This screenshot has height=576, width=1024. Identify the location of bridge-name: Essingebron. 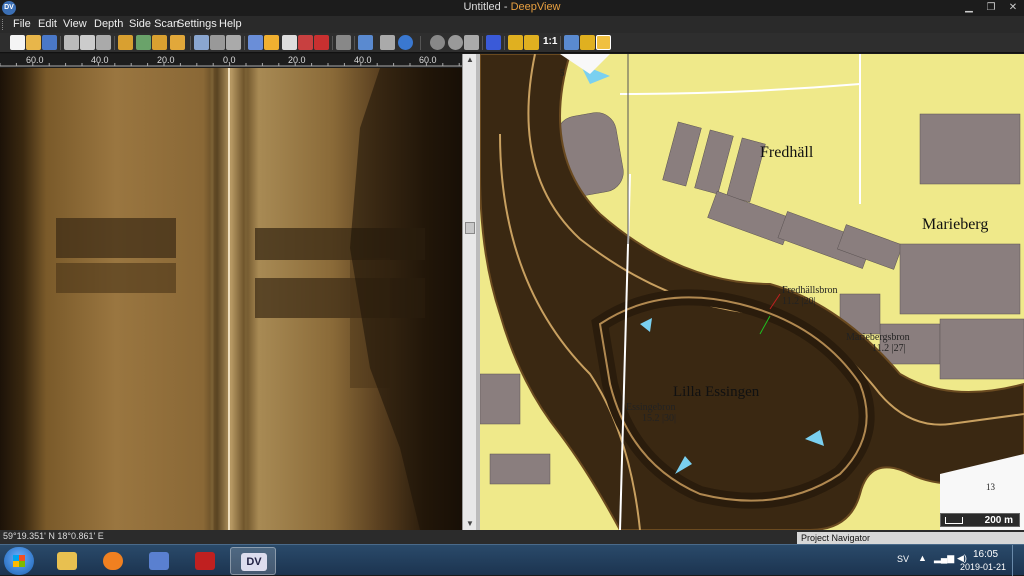
(651, 407).